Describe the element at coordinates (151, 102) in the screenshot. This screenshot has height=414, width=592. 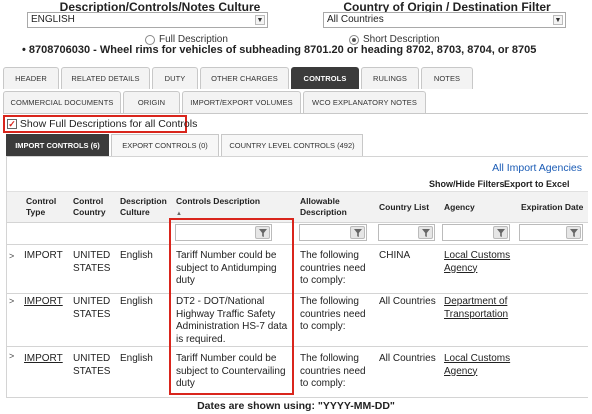
I see `tab-origin: ORIGIN` at that location.